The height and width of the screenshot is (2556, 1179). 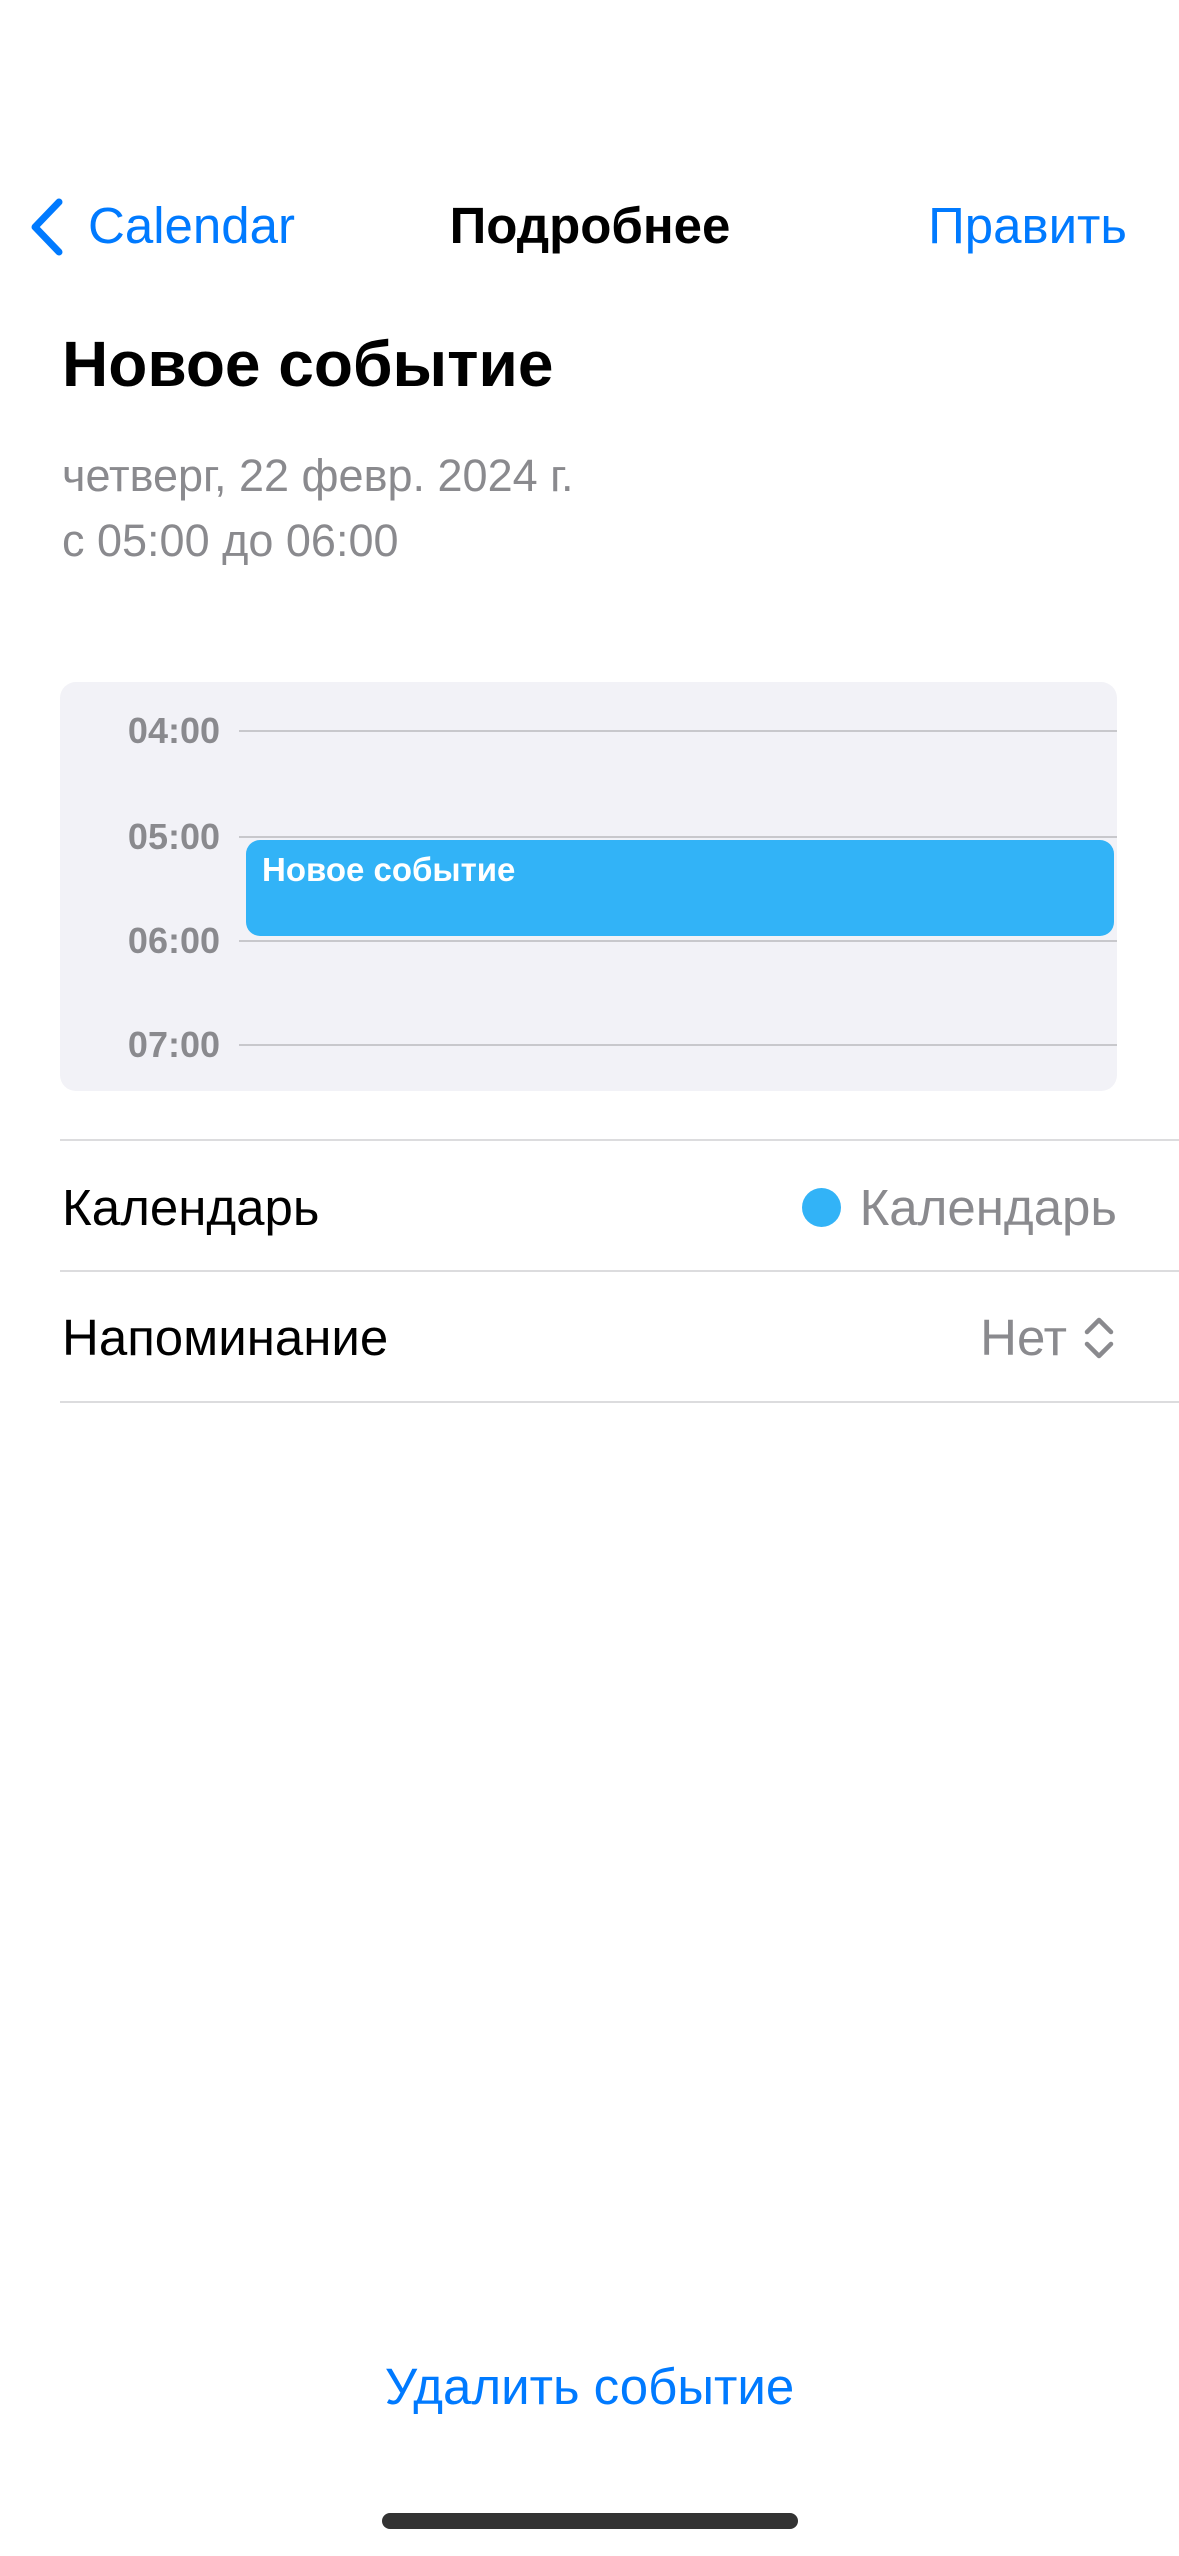 What do you see at coordinates (308, 364) in the screenshot?
I see `event-title: Новое событие` at bounding box center [308, 364].